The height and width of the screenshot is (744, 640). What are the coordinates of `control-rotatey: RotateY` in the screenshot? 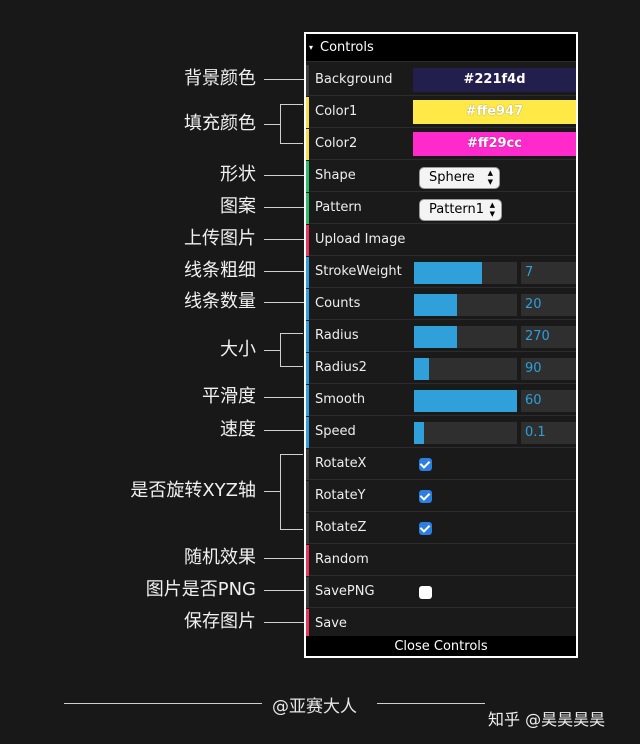 It's located at (441, 496).